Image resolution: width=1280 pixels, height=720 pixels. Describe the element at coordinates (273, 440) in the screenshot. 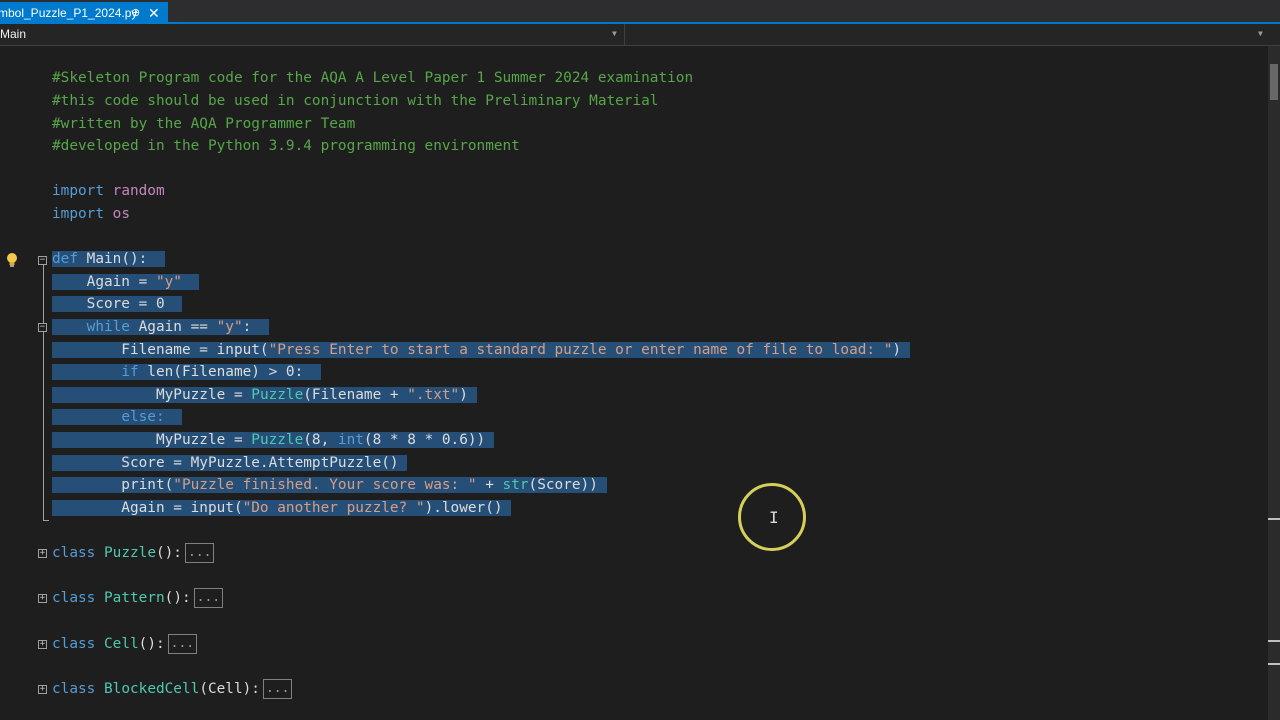

I see `code-line: MyPuzzle = Puzzle(8, int(8 * 8 * 0.6))` at that location.